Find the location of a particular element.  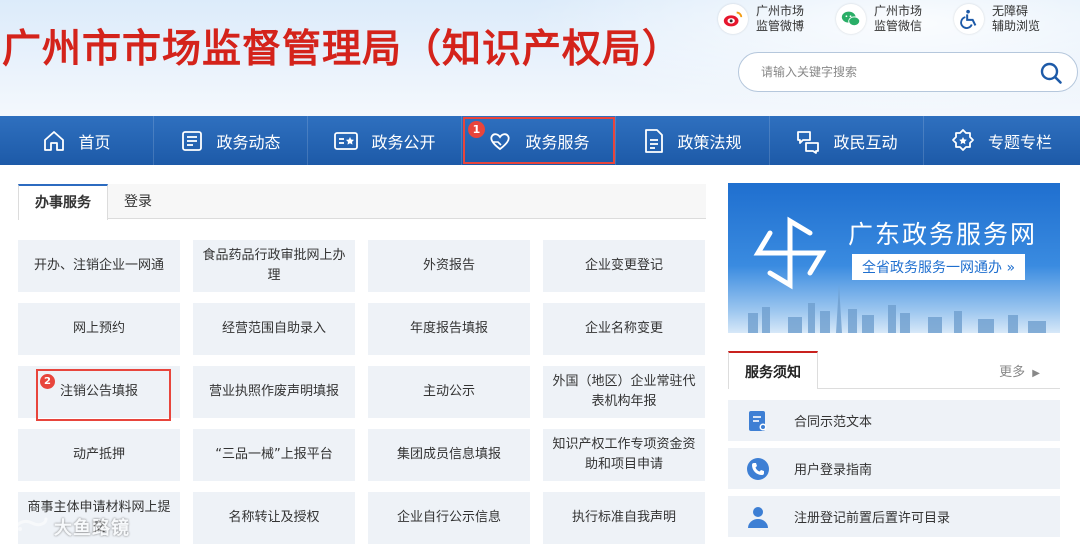

open-info-icon is located at coordinates (346, 140).